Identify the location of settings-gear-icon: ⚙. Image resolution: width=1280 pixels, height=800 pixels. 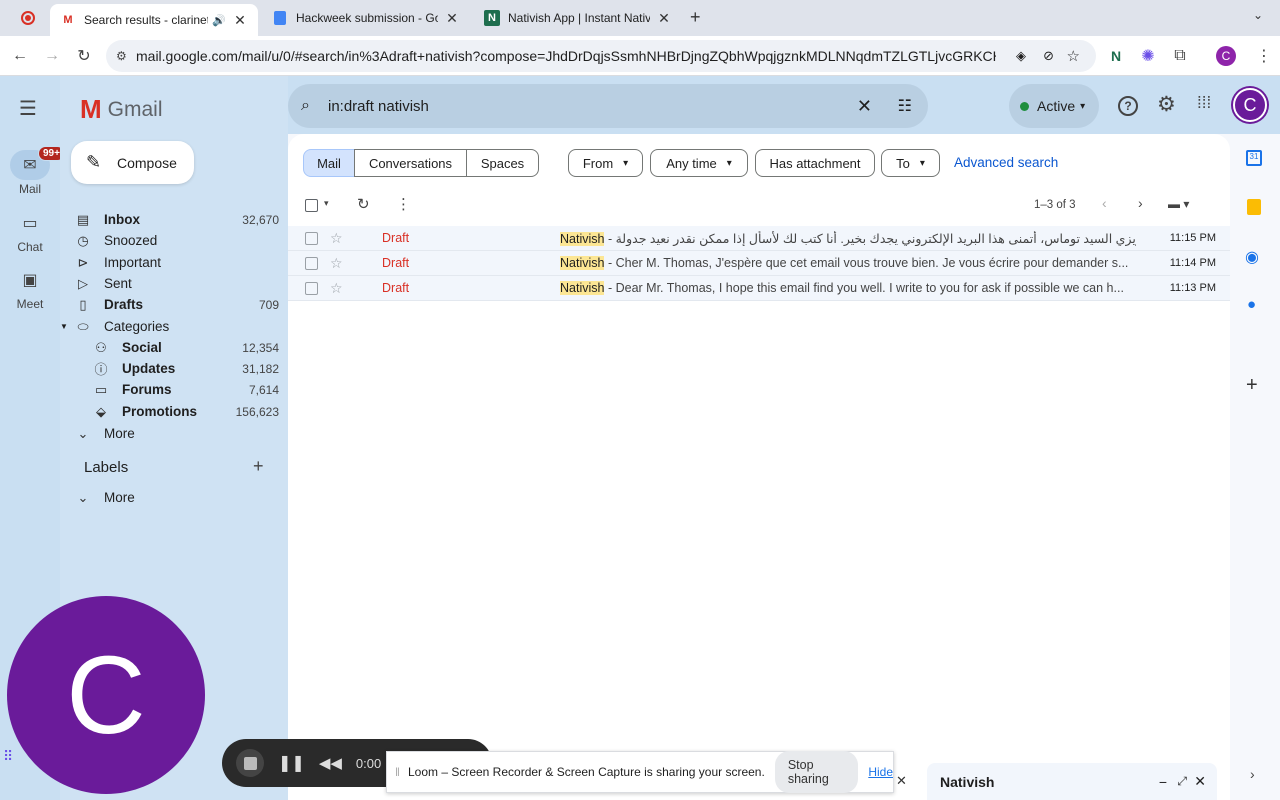
(1166, 104).